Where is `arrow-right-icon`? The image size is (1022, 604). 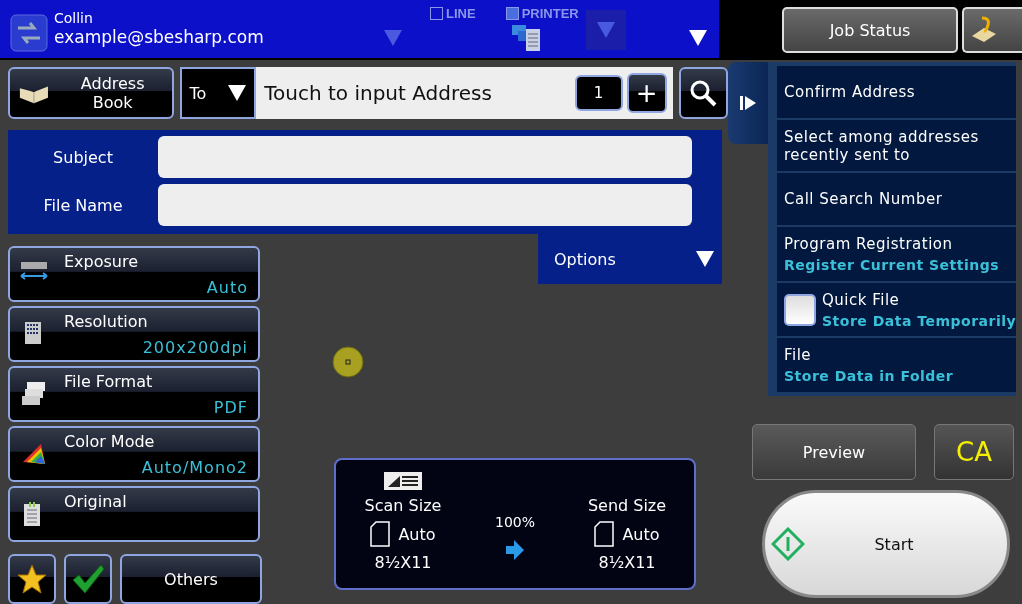 arrow-right-icon is located at coordinates (515, 550).